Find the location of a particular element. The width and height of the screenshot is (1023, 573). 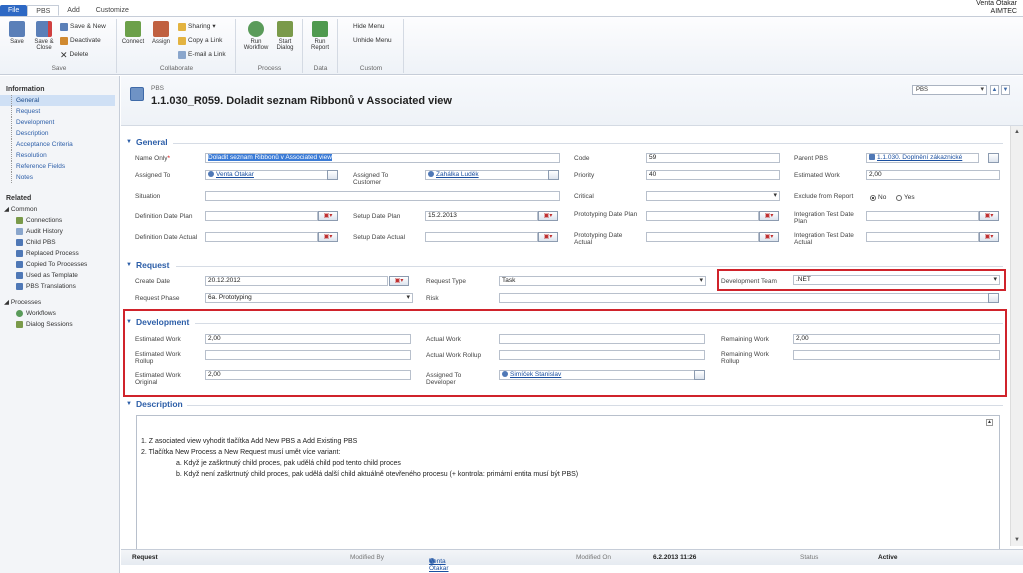

save-button: Save is located at coordinates (17, 33).